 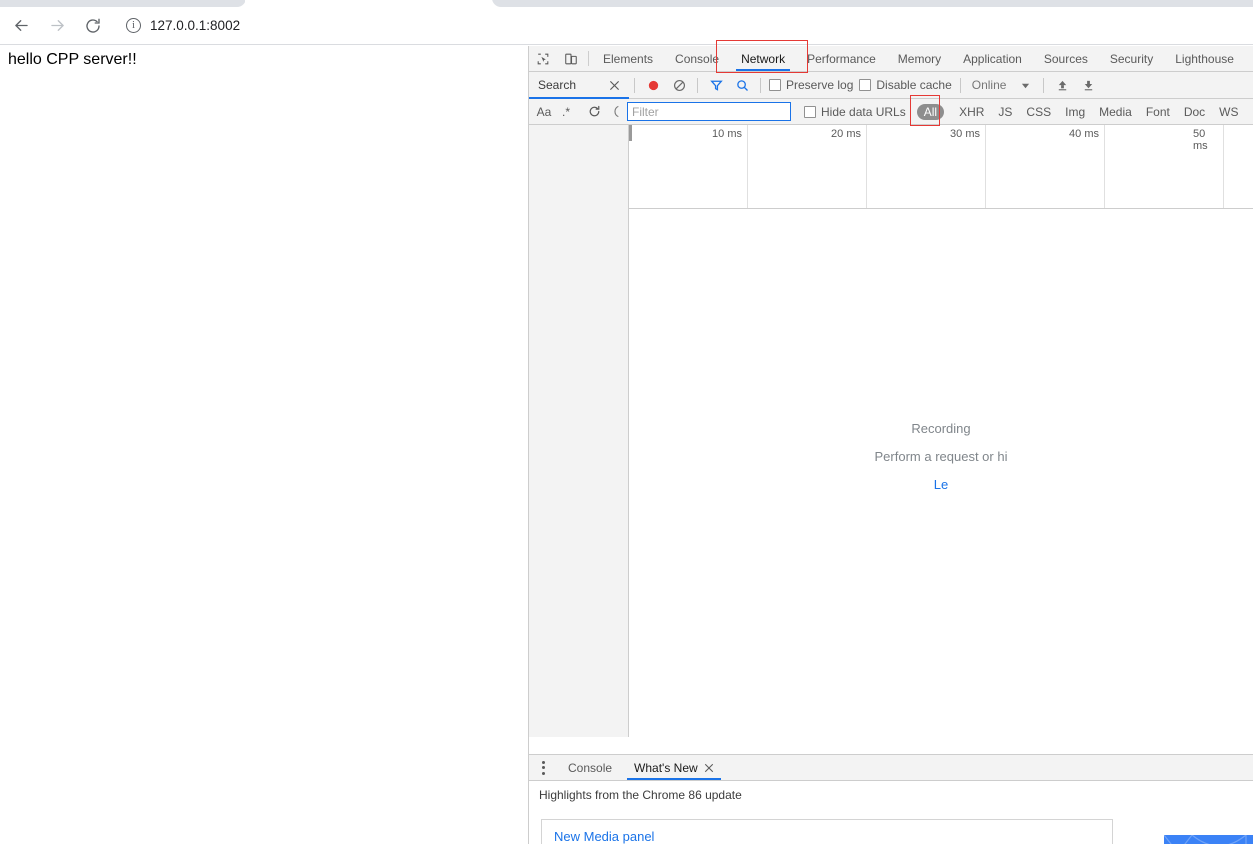 What do you see at coordinates (811, 85) in the screenshot?
I see `preserve-log-checkbox: Preserve log` at bounding box center [811, 85].